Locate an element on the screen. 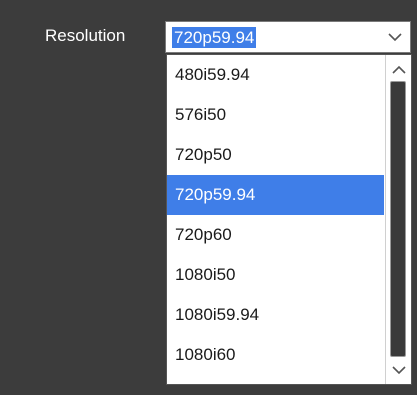 The image size is (417, 395). dropdown-toggle-button is located at coordinates (394, 37).